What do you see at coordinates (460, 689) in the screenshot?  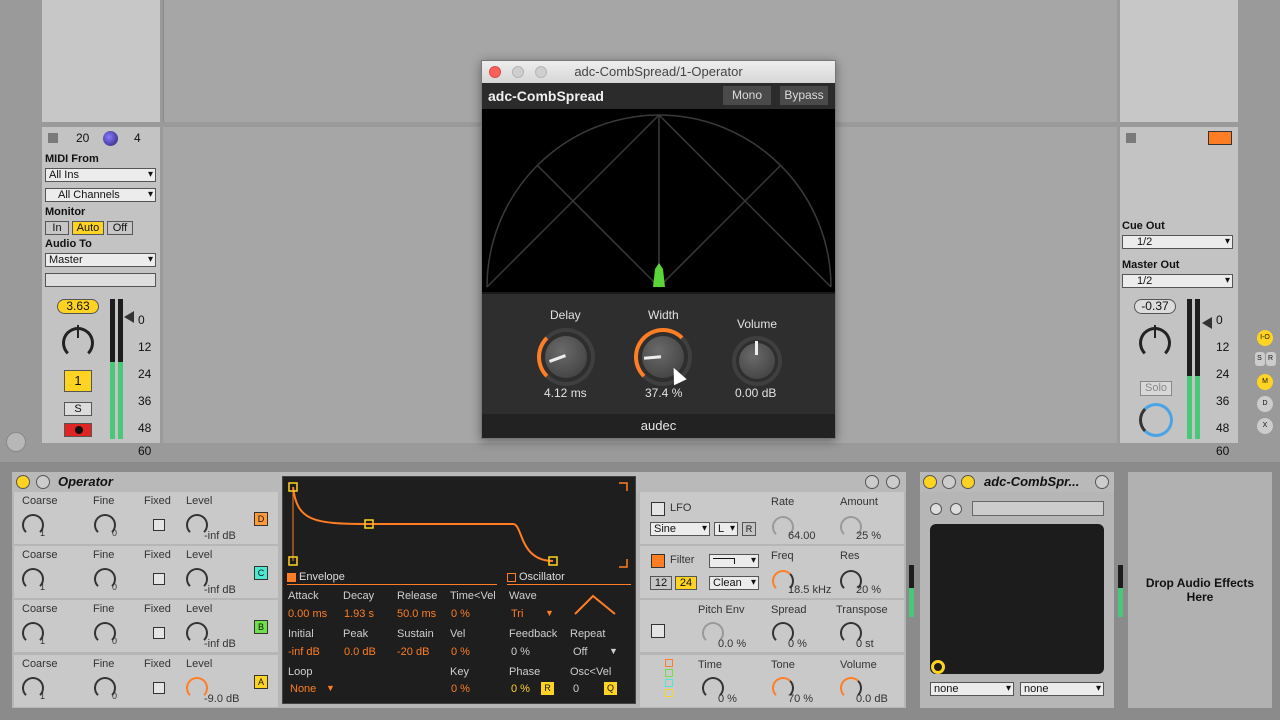 I see `key-value: 0 %` at bounding box center [460, 689].